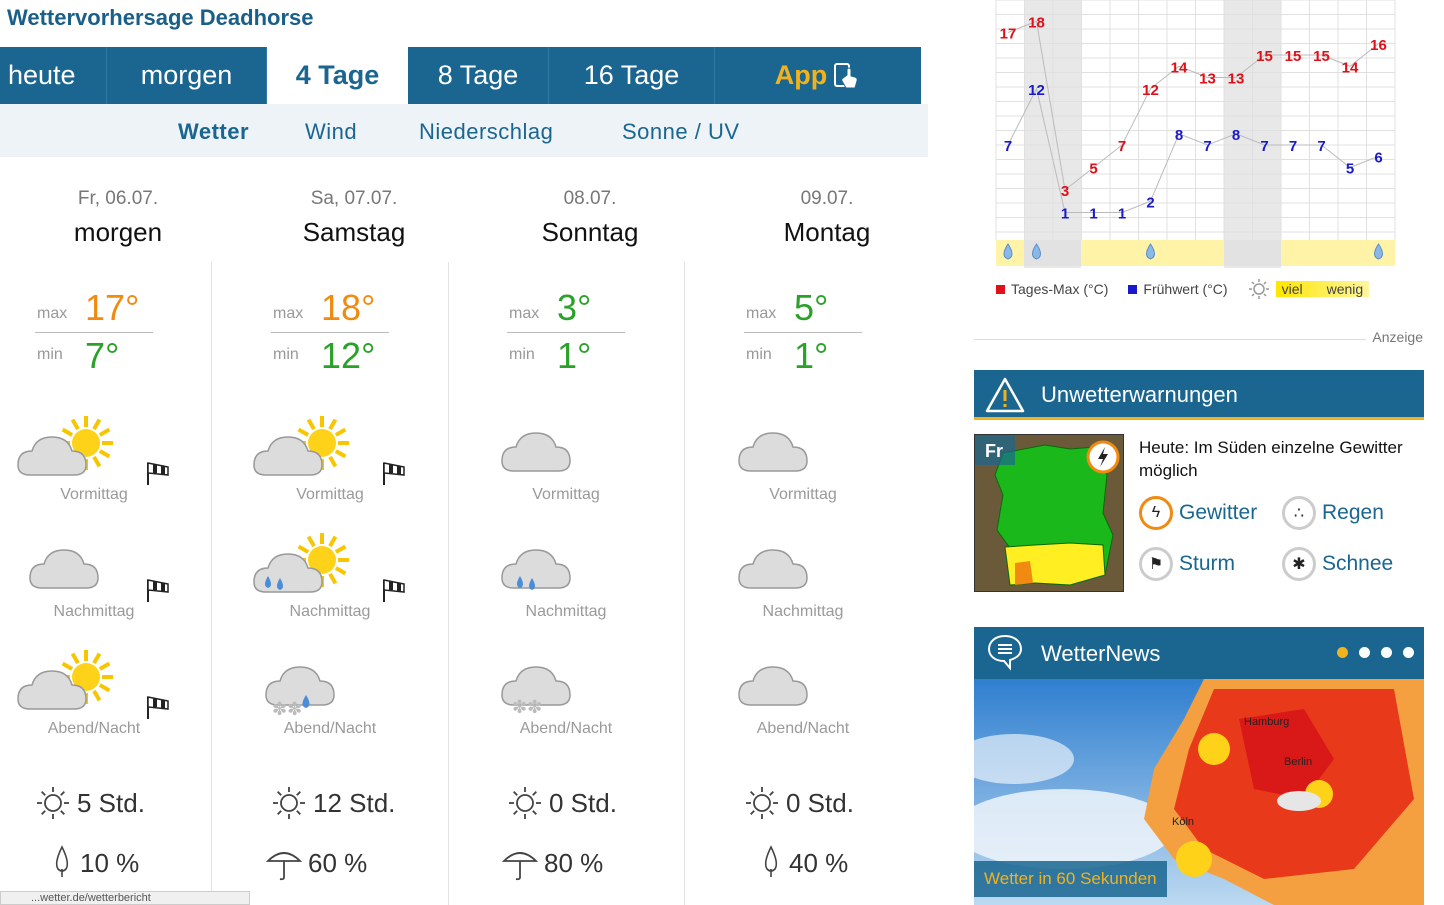 This screenshot has width=1444, height=905. Describe the element at coordinates (583, 802) in the screenshot. I see `sunshine-value: 0 Std.` at that location.